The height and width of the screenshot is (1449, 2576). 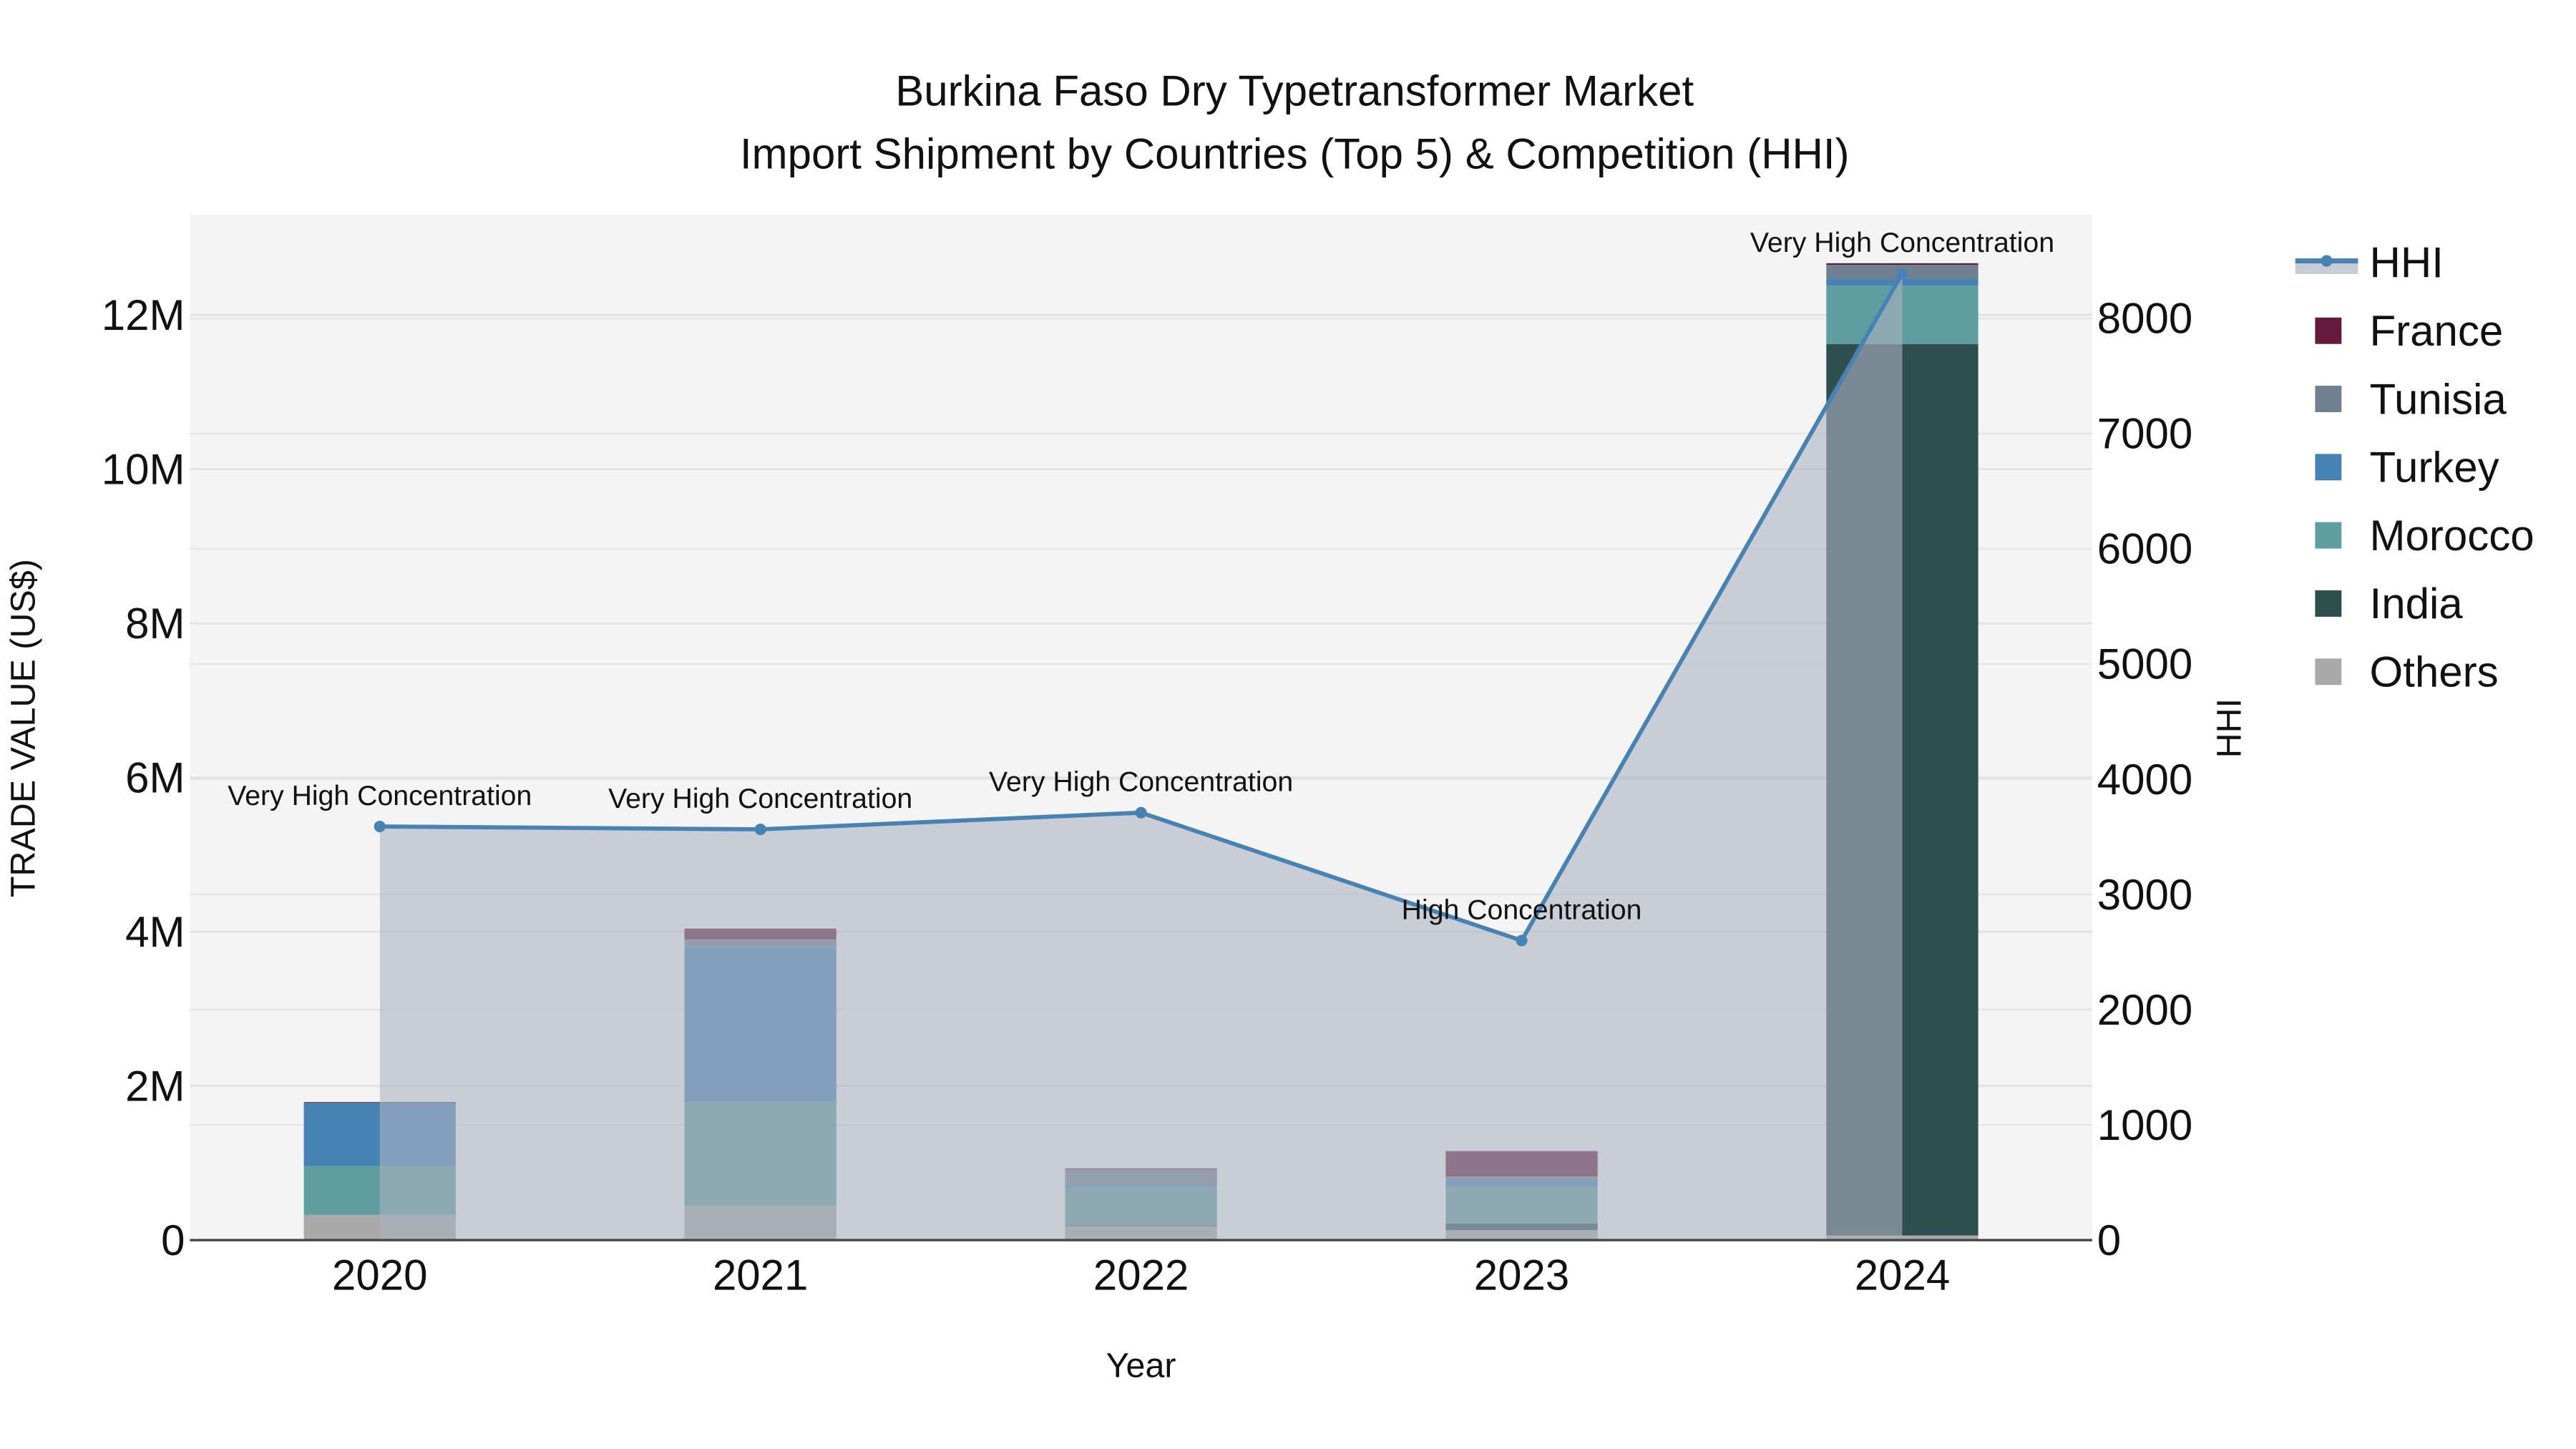 I want to click on y-tick-label: 8M, so click(x=155, y=624).